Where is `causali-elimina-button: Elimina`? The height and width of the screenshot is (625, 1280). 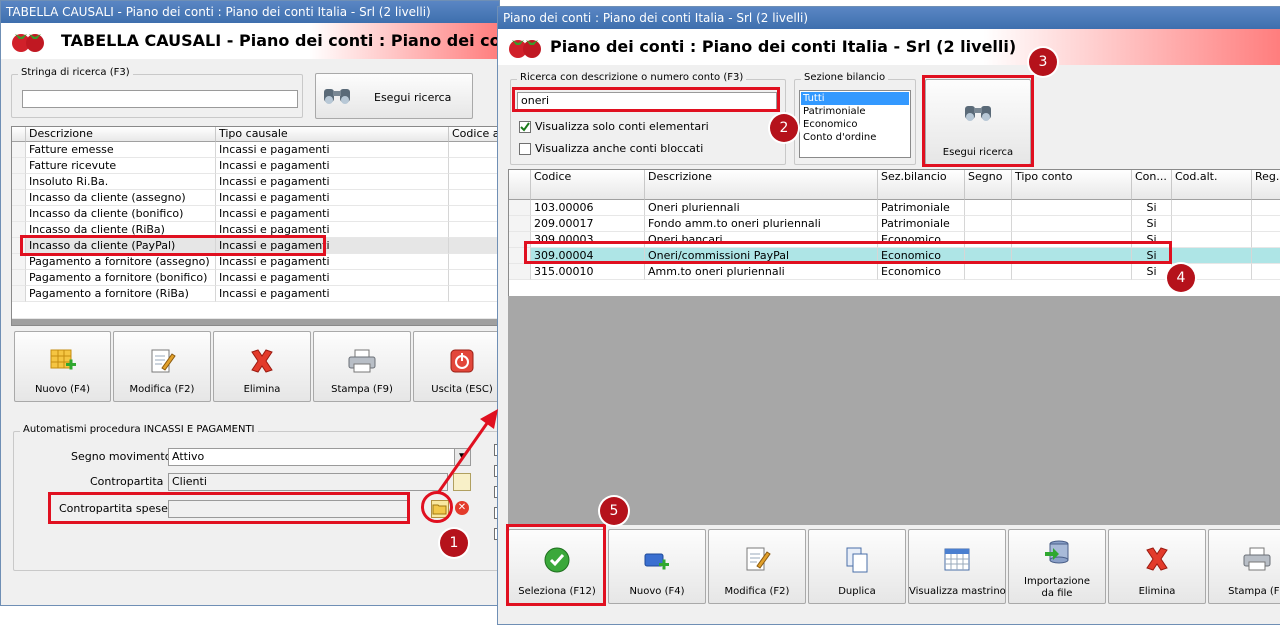
causali-elimina-button: Elimina is located at coordinates (262, 366).